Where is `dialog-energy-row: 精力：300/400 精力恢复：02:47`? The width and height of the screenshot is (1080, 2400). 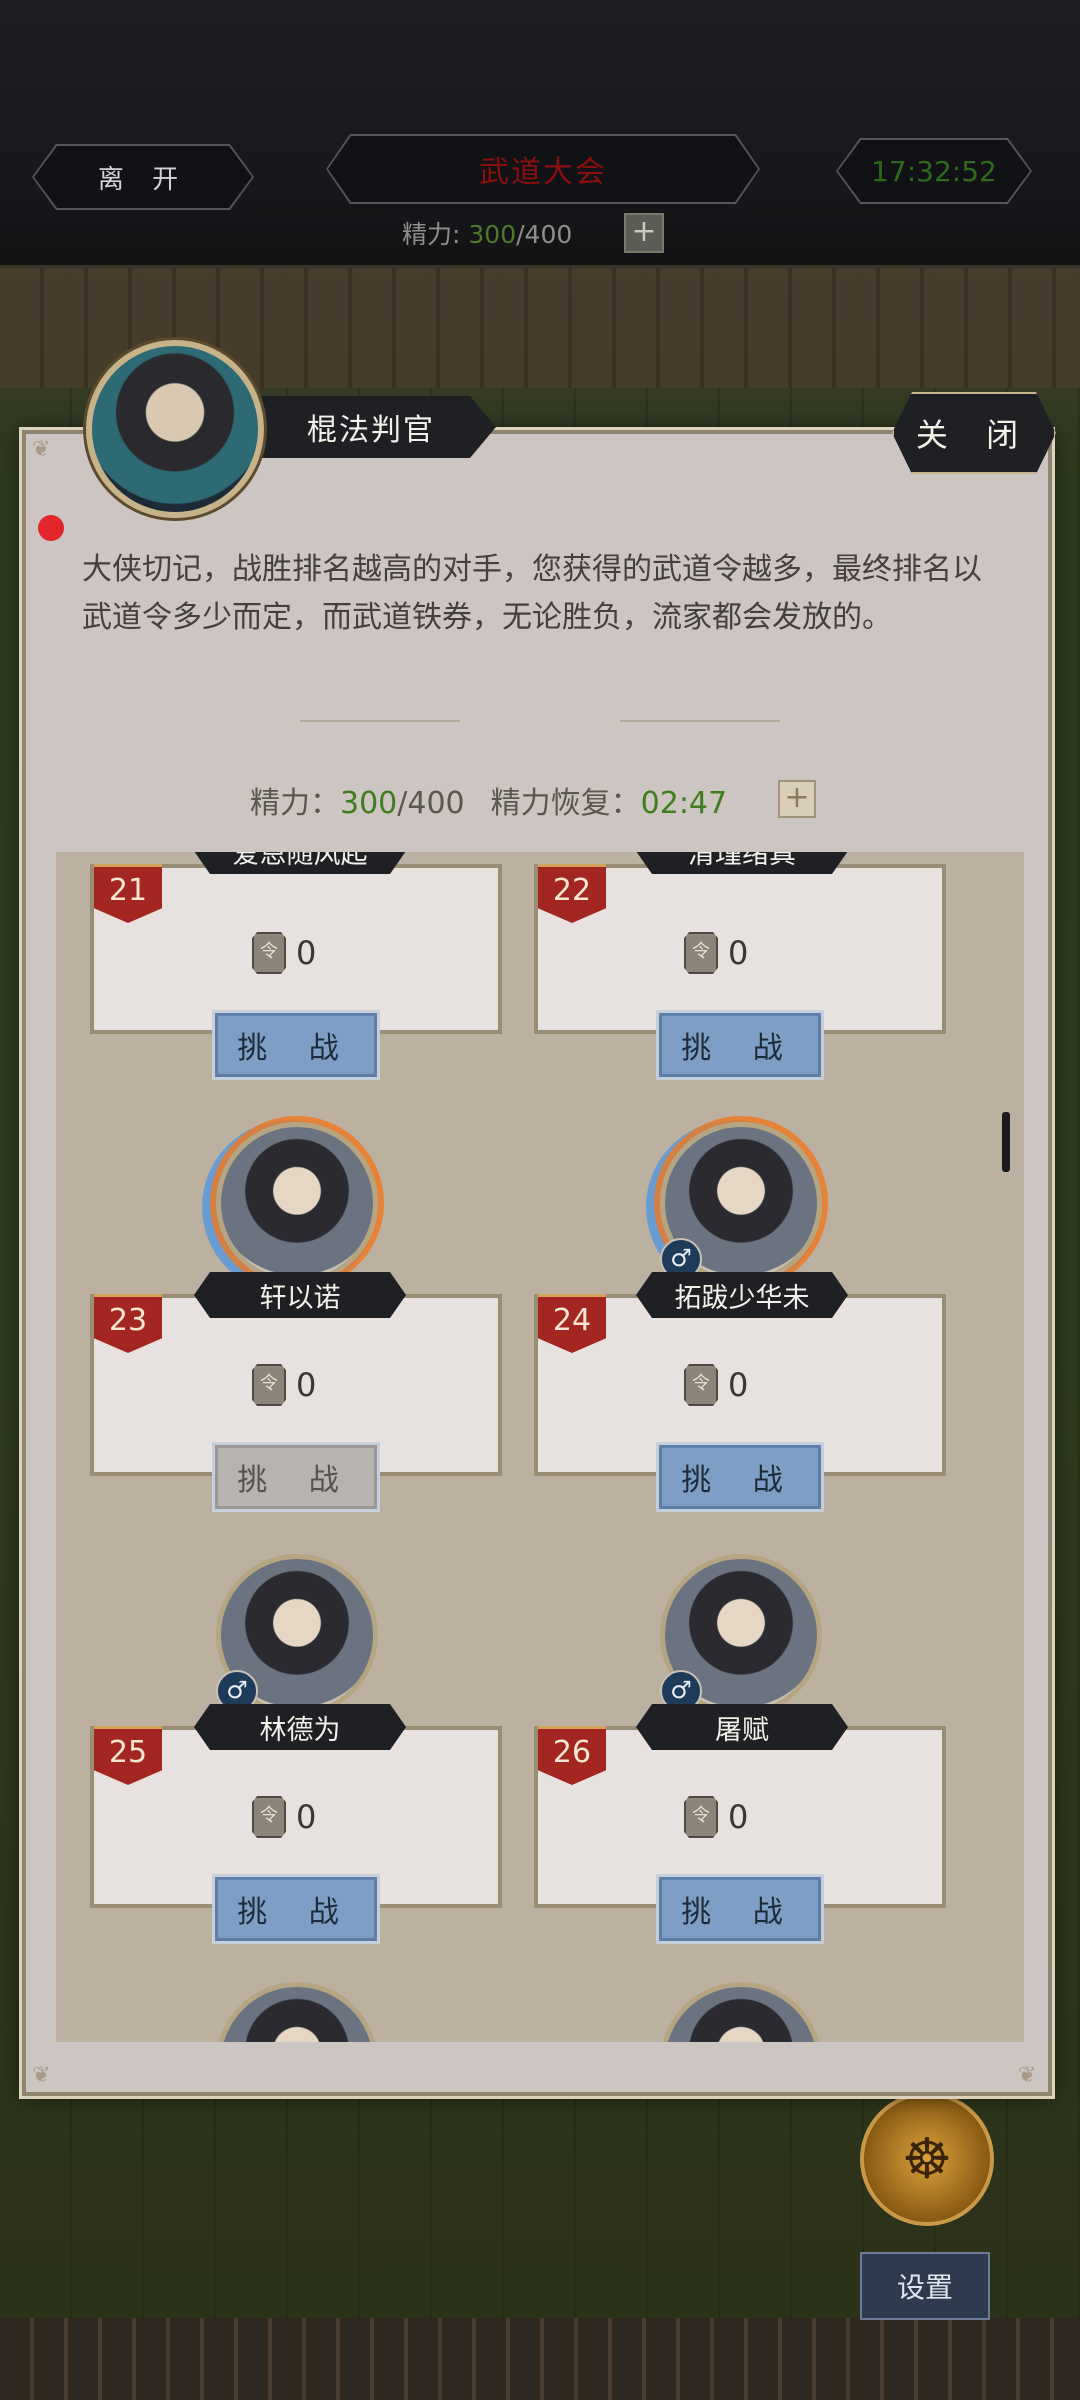
dialog-energy-row: 精力：300/400 精力恢复：02:47 is located at coordinates (488, 800).